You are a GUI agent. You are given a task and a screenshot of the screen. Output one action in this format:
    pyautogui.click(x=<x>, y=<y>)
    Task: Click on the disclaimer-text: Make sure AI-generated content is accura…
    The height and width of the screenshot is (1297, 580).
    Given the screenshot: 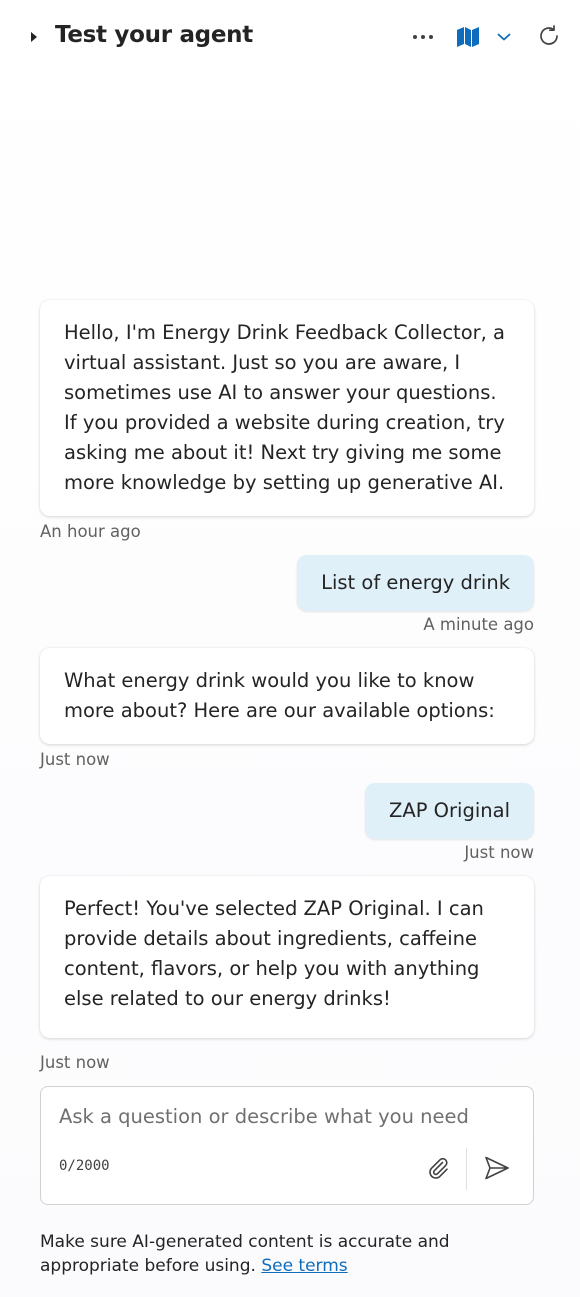 What is the action you would take?
    pyautogui.click(x=245, y=1254)
    